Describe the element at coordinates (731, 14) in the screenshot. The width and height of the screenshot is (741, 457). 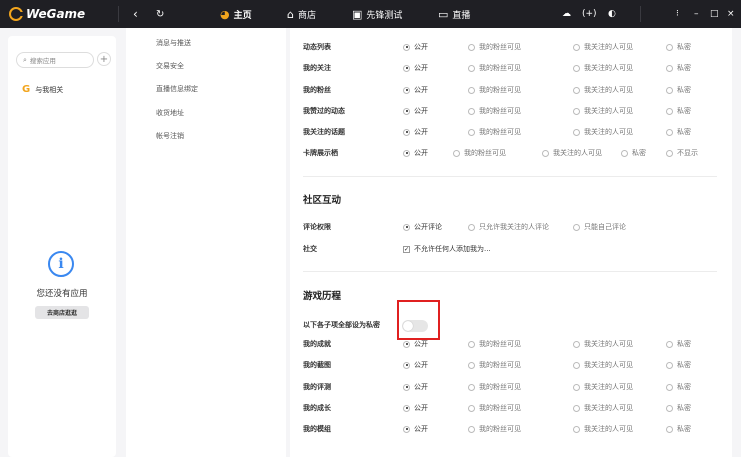
I see `close-button: ×` at that location.